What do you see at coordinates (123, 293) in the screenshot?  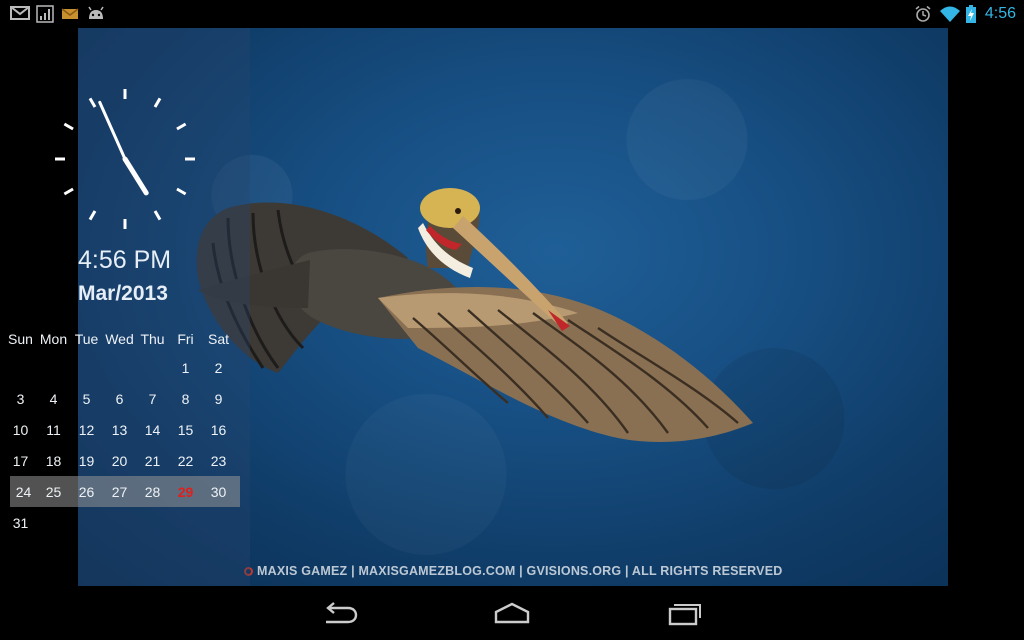 I see `month-year-label: Mar/2013` at bounding box center [123, 293].